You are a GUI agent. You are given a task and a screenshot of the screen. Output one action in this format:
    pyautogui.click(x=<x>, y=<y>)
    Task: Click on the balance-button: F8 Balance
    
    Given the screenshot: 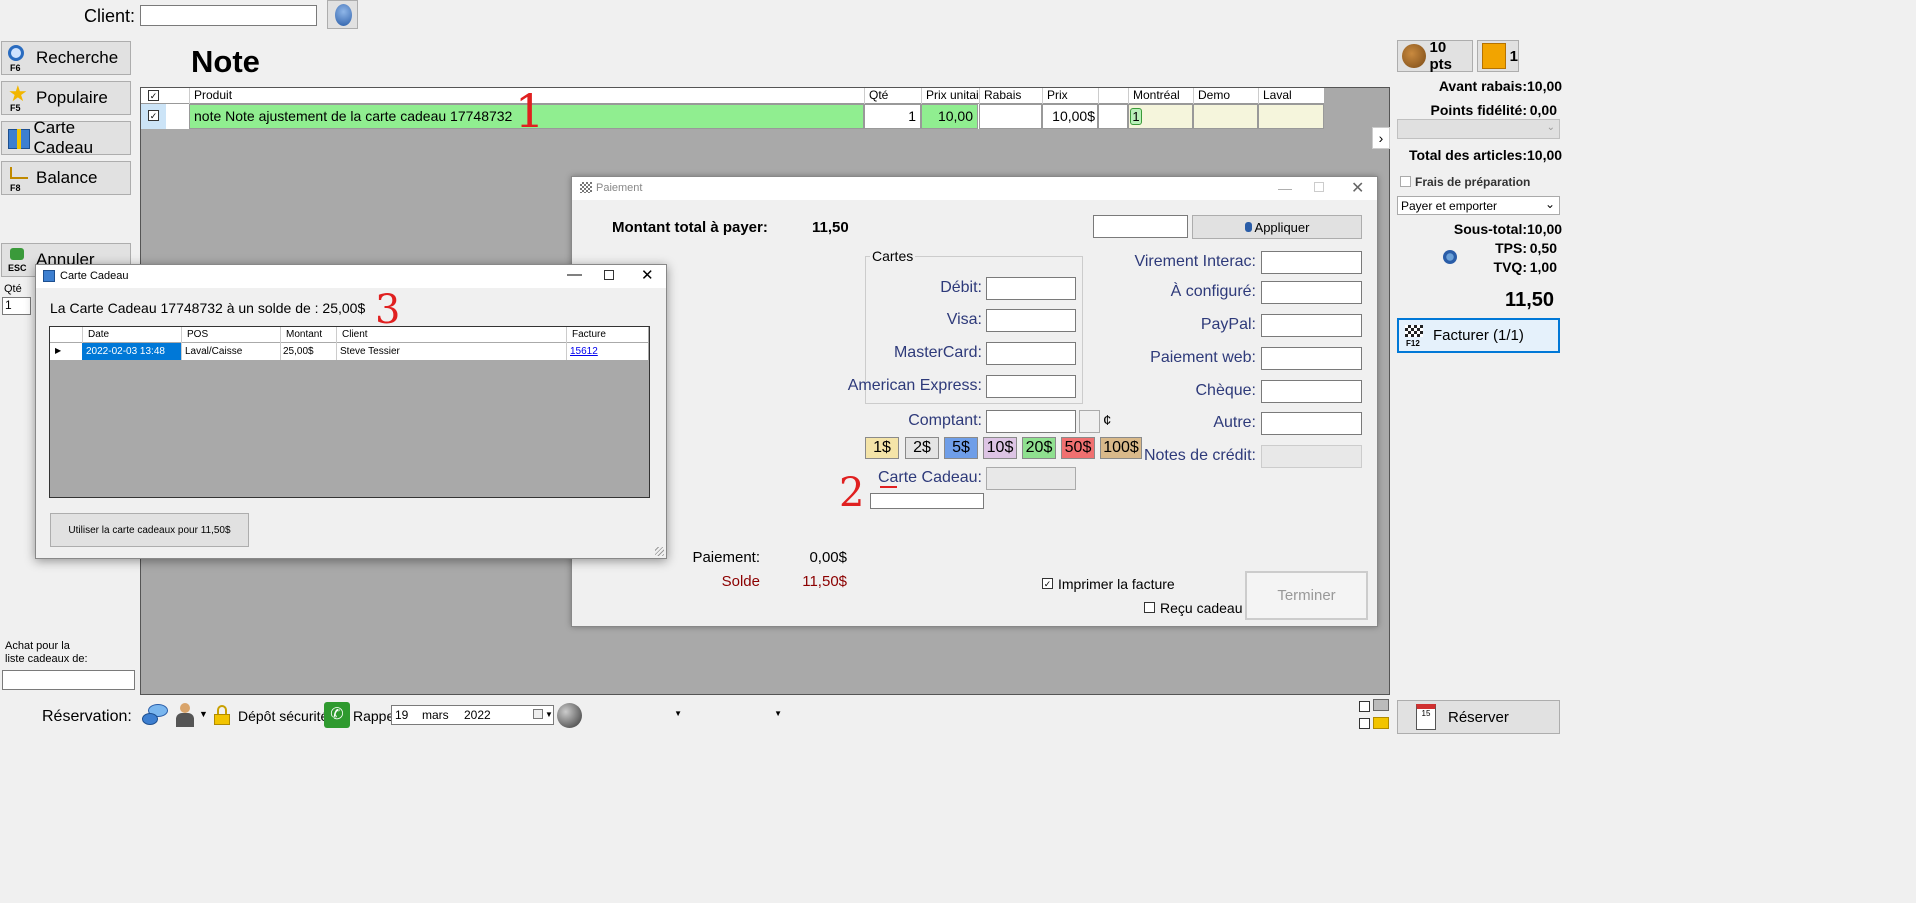 What is the action you would take?
    pyautogui.click(x=66, y=178)
    